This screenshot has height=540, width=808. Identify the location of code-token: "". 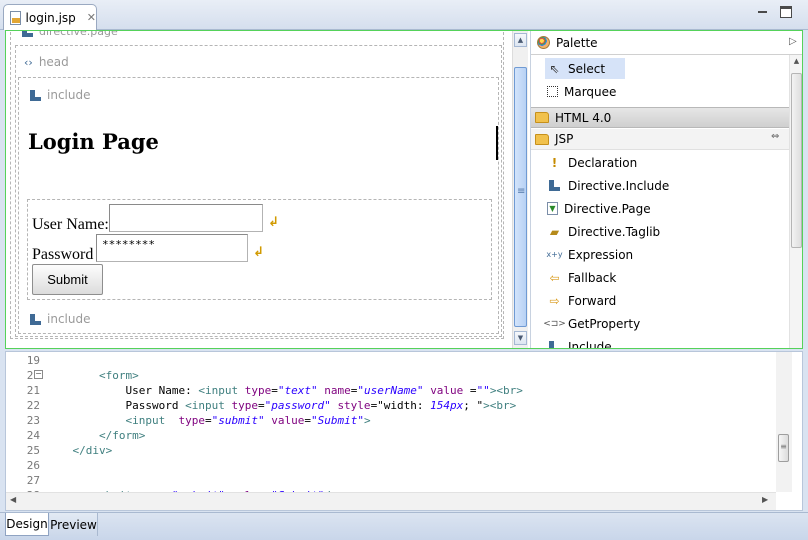
(483, 390).